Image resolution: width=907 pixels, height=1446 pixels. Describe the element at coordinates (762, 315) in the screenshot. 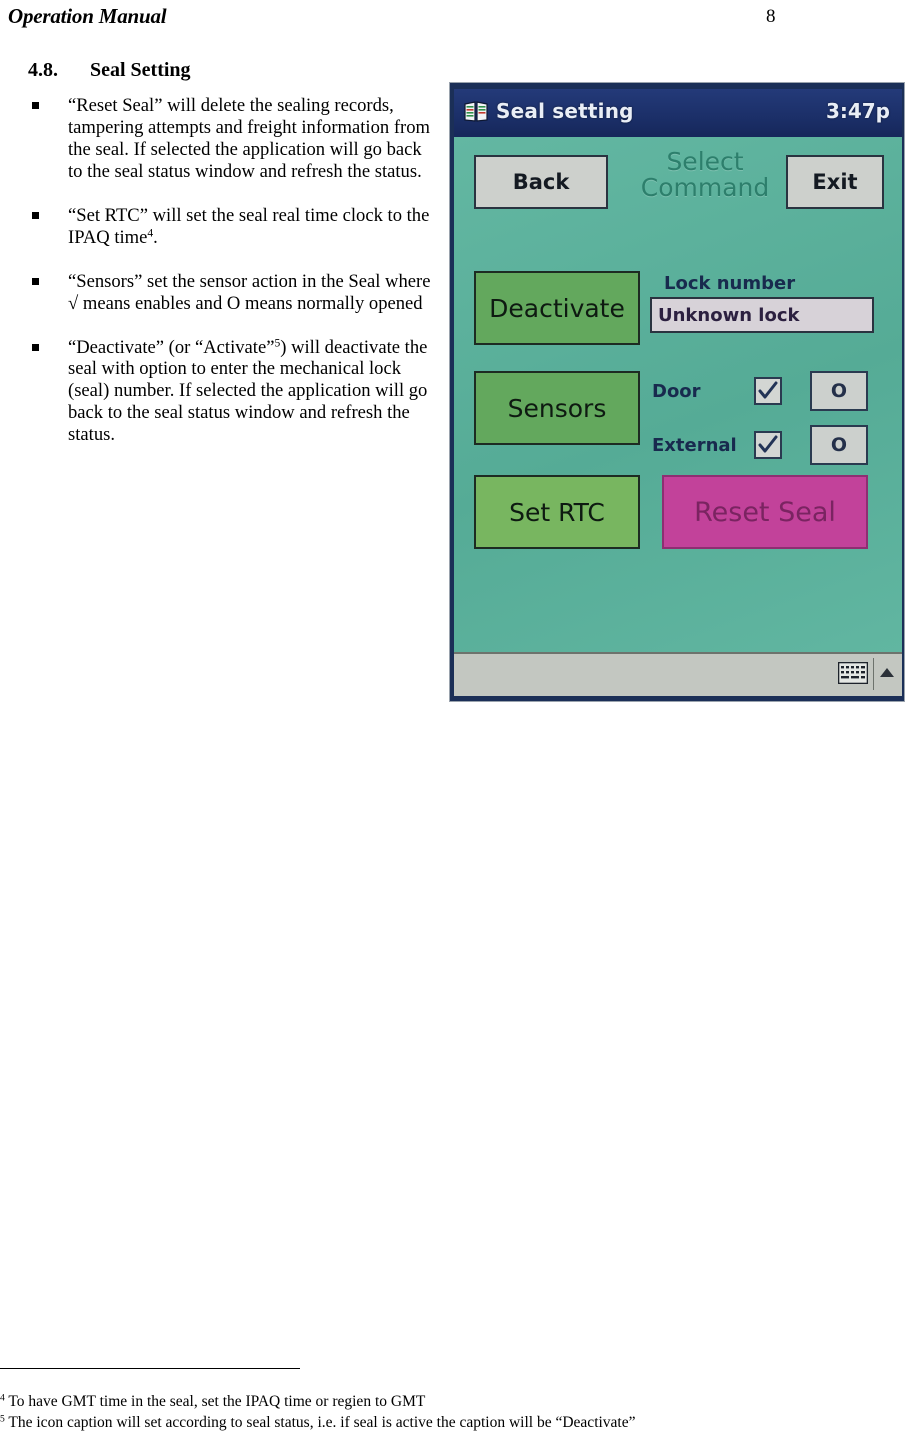

I see `lock-number-input: Unknown lock` at that location.